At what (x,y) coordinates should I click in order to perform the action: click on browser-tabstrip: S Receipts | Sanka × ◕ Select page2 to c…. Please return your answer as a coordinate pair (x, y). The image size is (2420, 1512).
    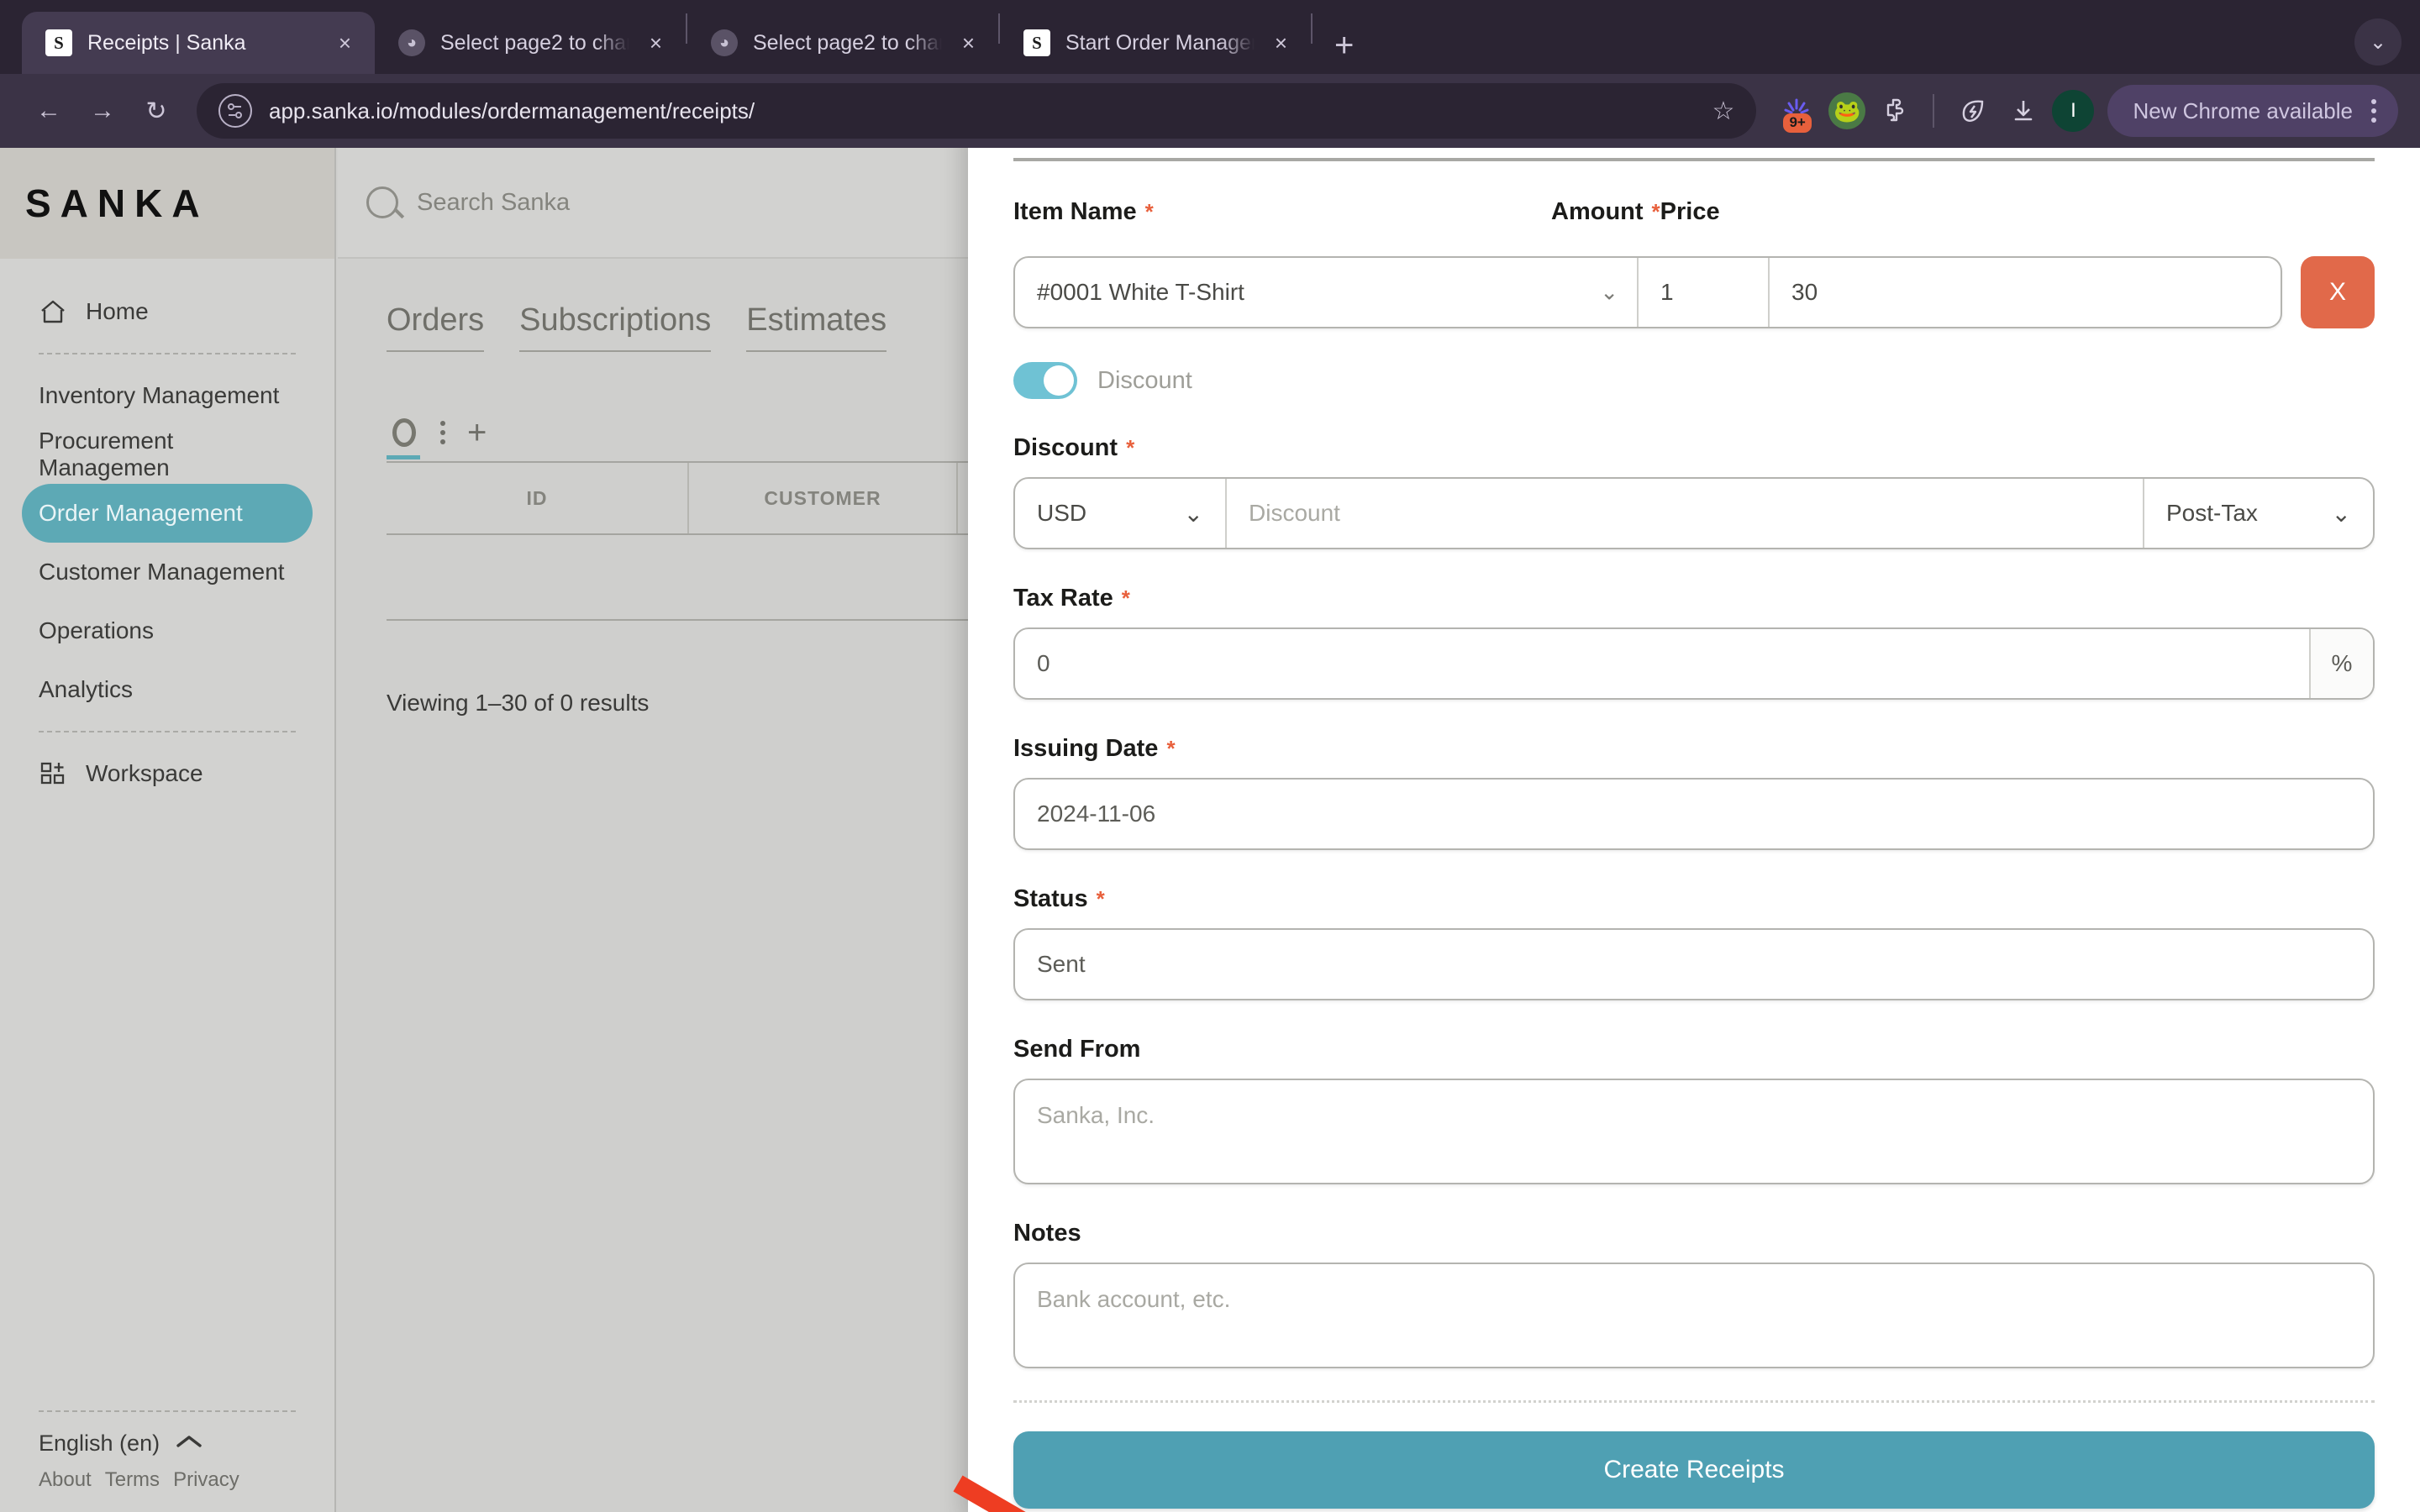
    Looking at the image, I should click on (1210, 37).